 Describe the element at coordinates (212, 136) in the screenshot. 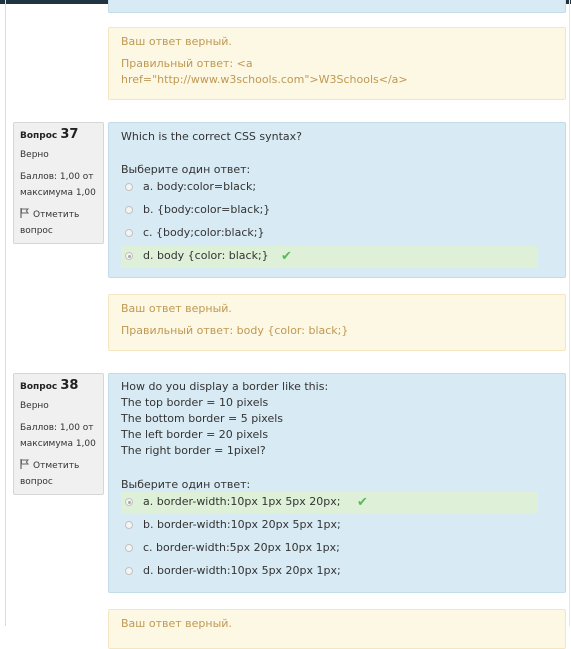

I see `question-text: Which is the correct CSS syntax?` at that location.